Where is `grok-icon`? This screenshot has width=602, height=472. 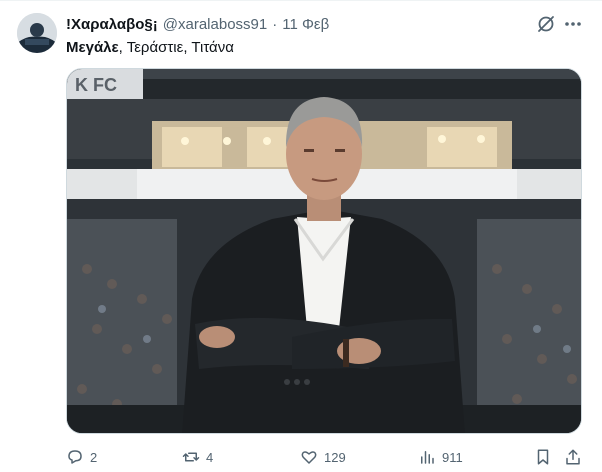
grok-icon is located at coordinates (546, 24).